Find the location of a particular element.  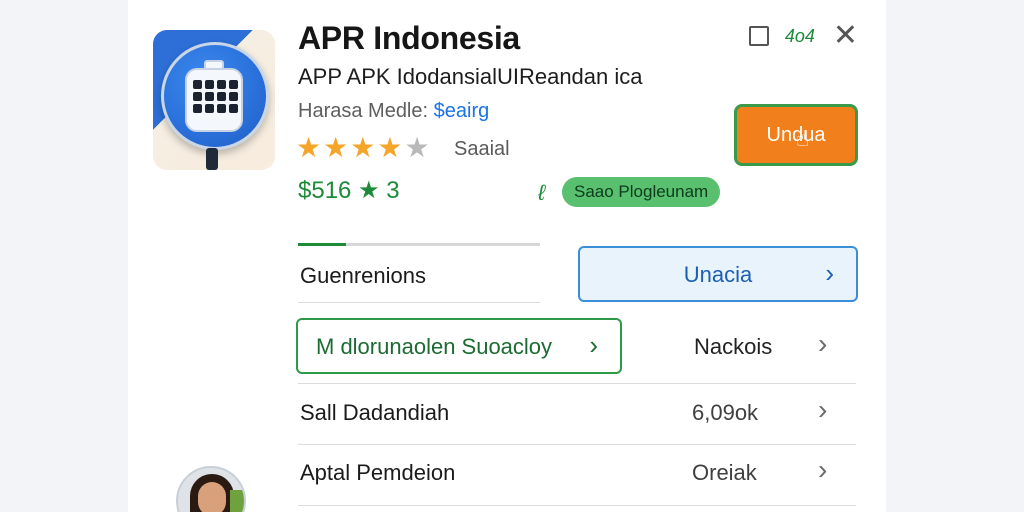

blue-button-label: Unacia is located at coordinates (718, 274).